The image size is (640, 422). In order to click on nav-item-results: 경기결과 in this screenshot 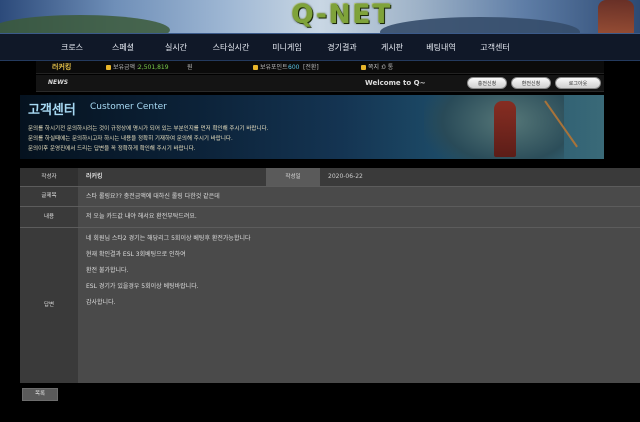, I will do `click(342, 48)`.